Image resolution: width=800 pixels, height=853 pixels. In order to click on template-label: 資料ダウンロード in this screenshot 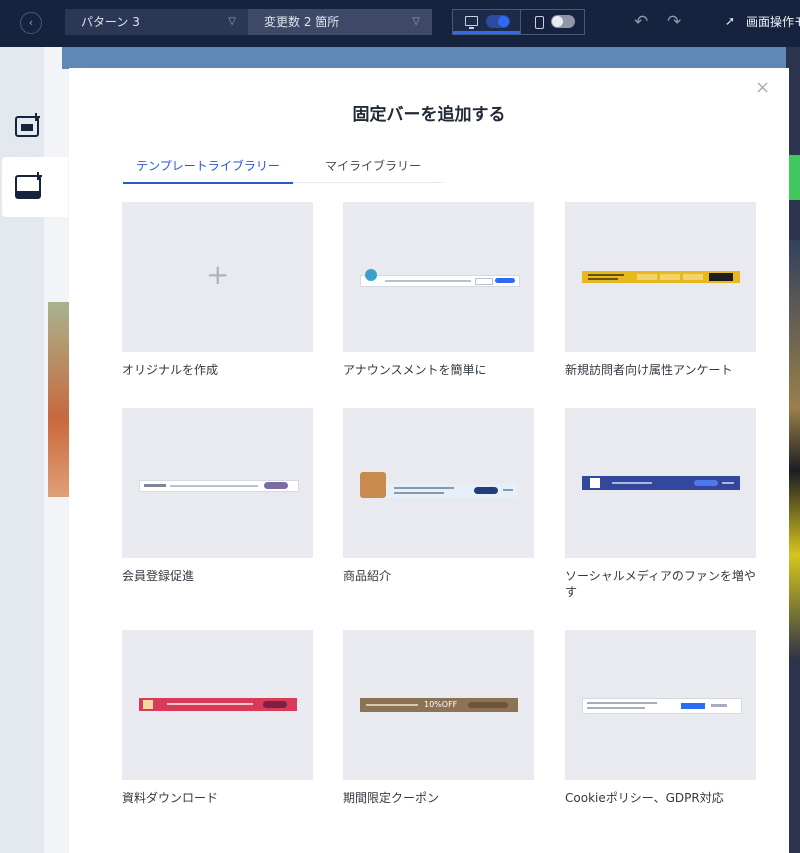, I will do `click(170, 798)`.